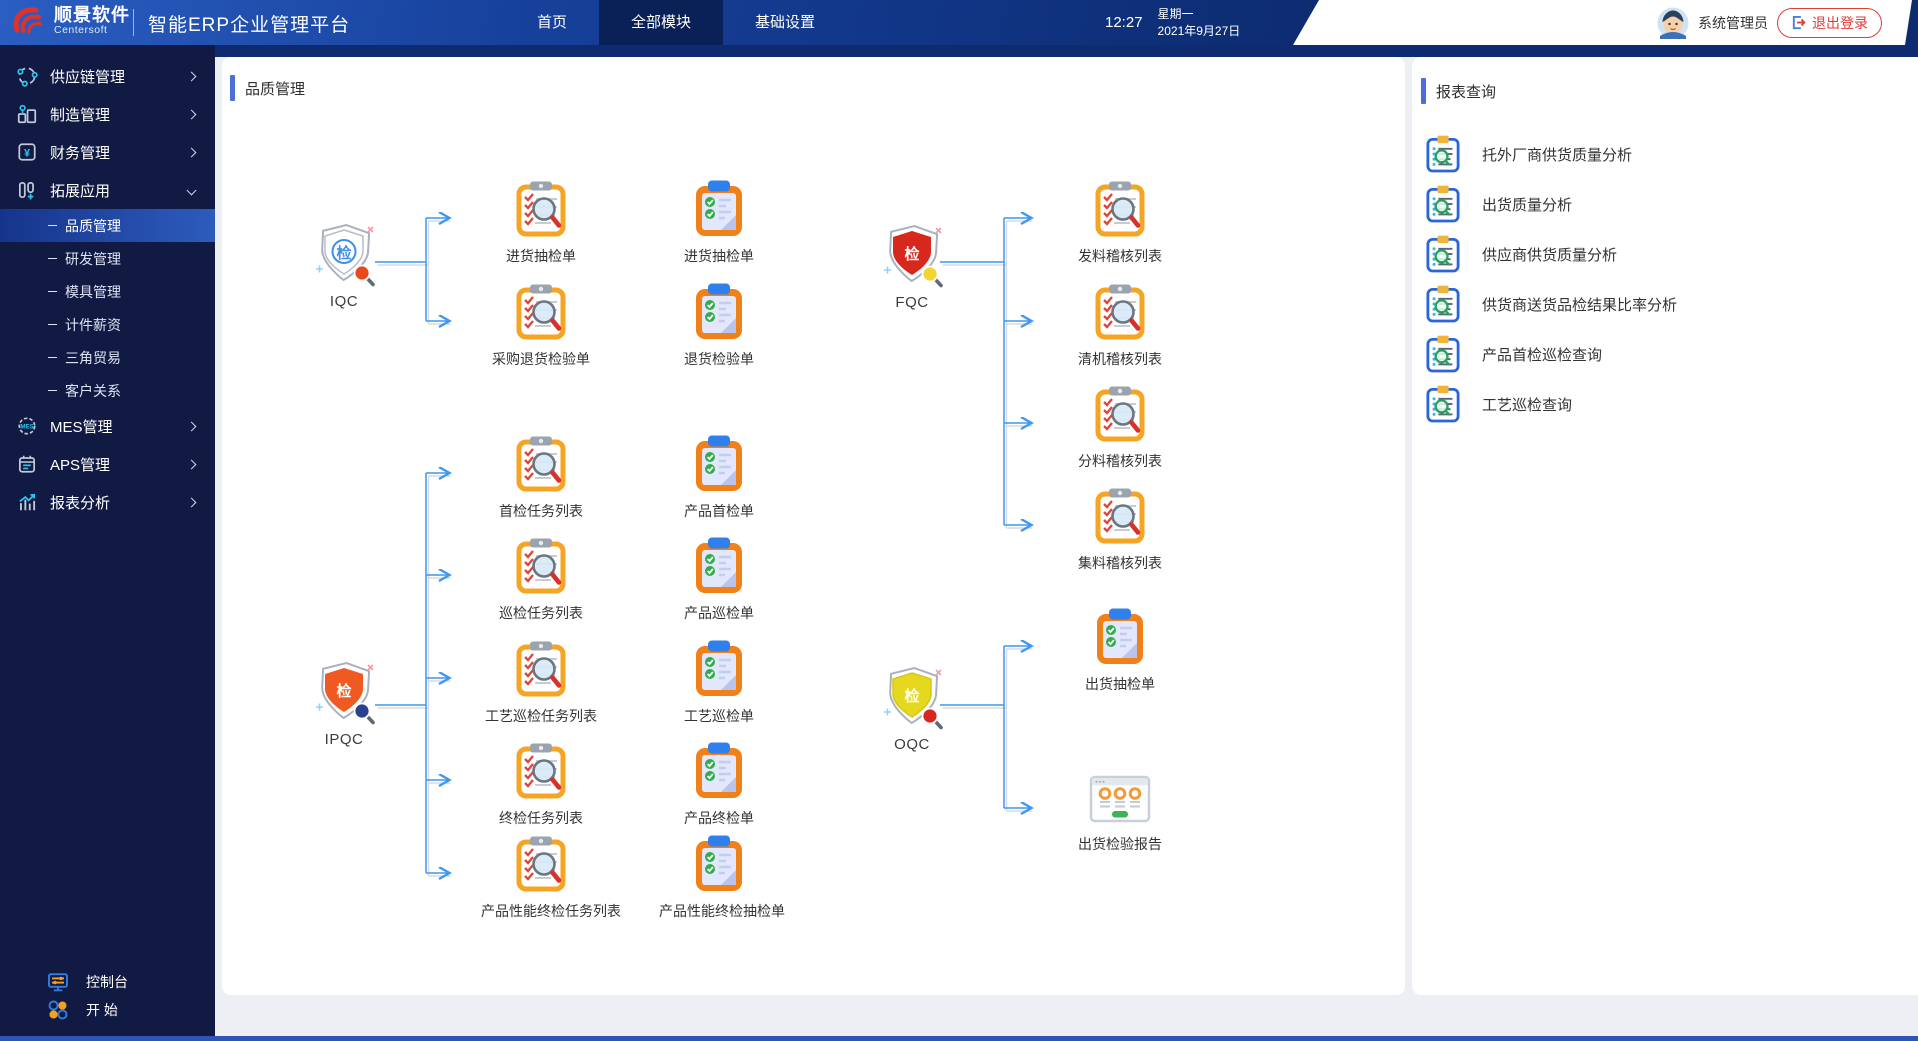 This screenshot has height=1041, width=1918. What do you see at coordinates (719, 478) in the screenshot?
I see `diagram-node: 产品首检单` at bounding box center [719, 478].